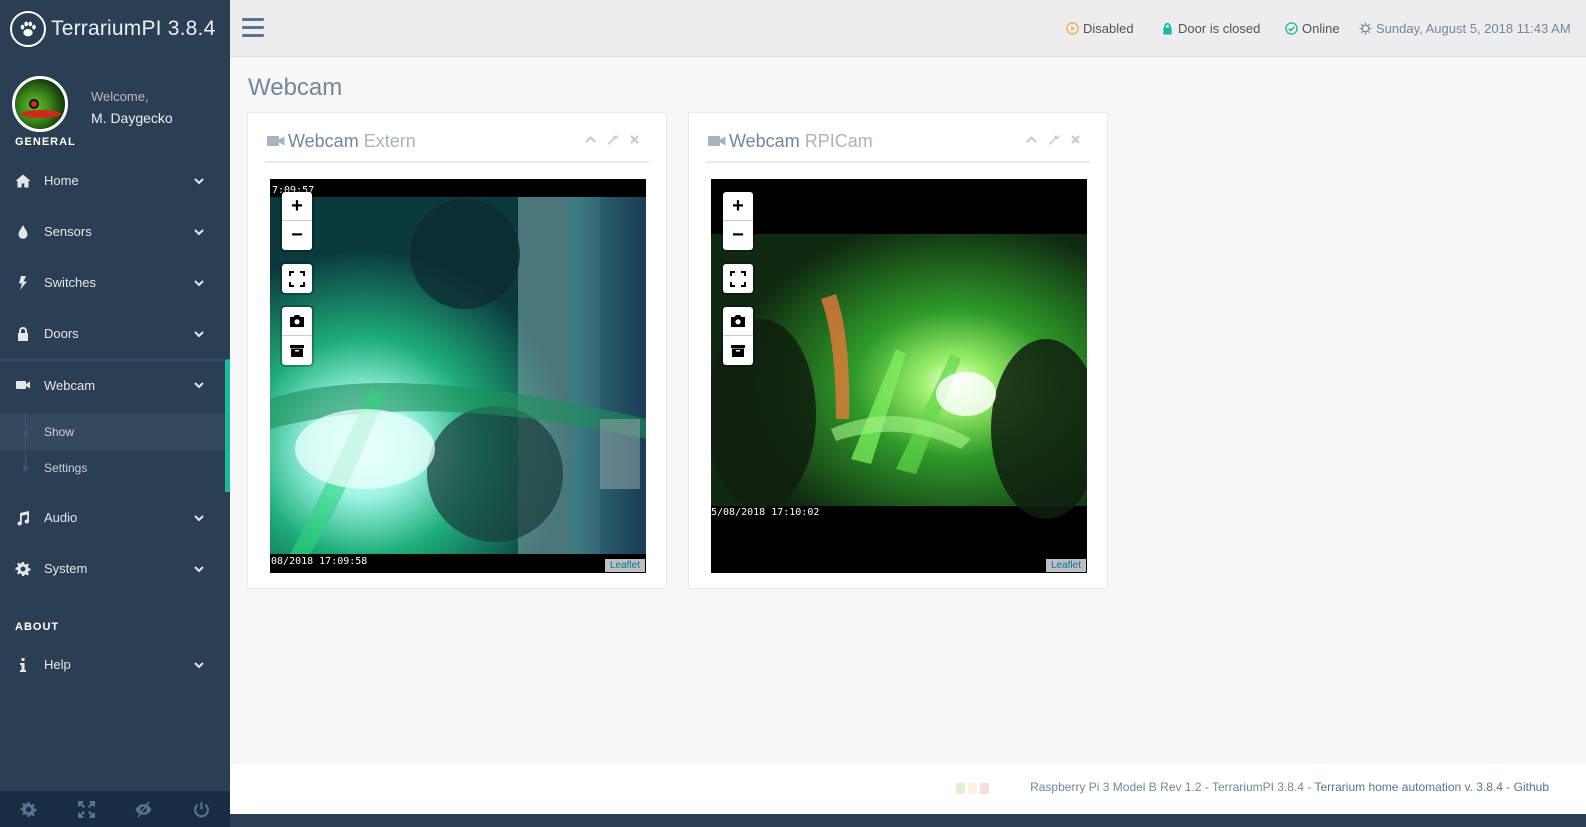 Image resolution: width=1586 pixels, height=827 pixels. What do you see at coordinates (765, 512) in the screenshot?
I see `timestamp-bottom: 5/08/2018 17:10:02` at bounding box center [765, 512].